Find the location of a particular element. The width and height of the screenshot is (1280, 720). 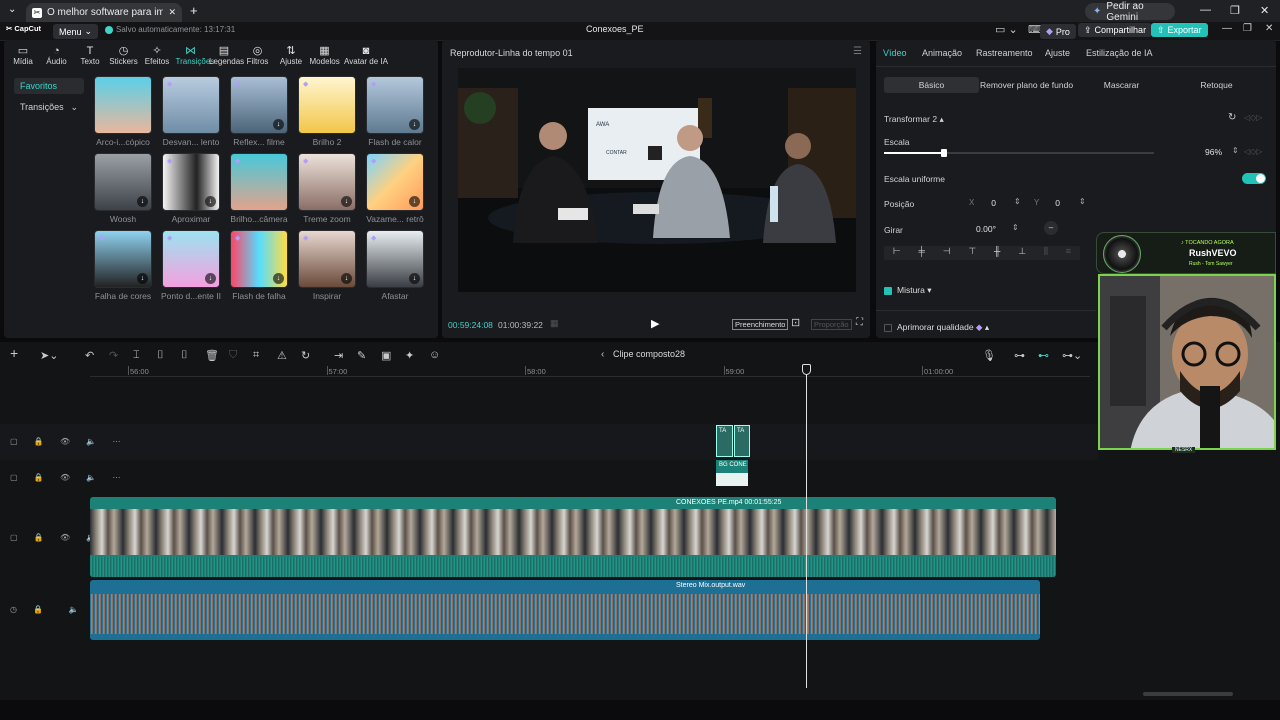

subtab-2: Mascarar is located at coordinates (1121, 85).